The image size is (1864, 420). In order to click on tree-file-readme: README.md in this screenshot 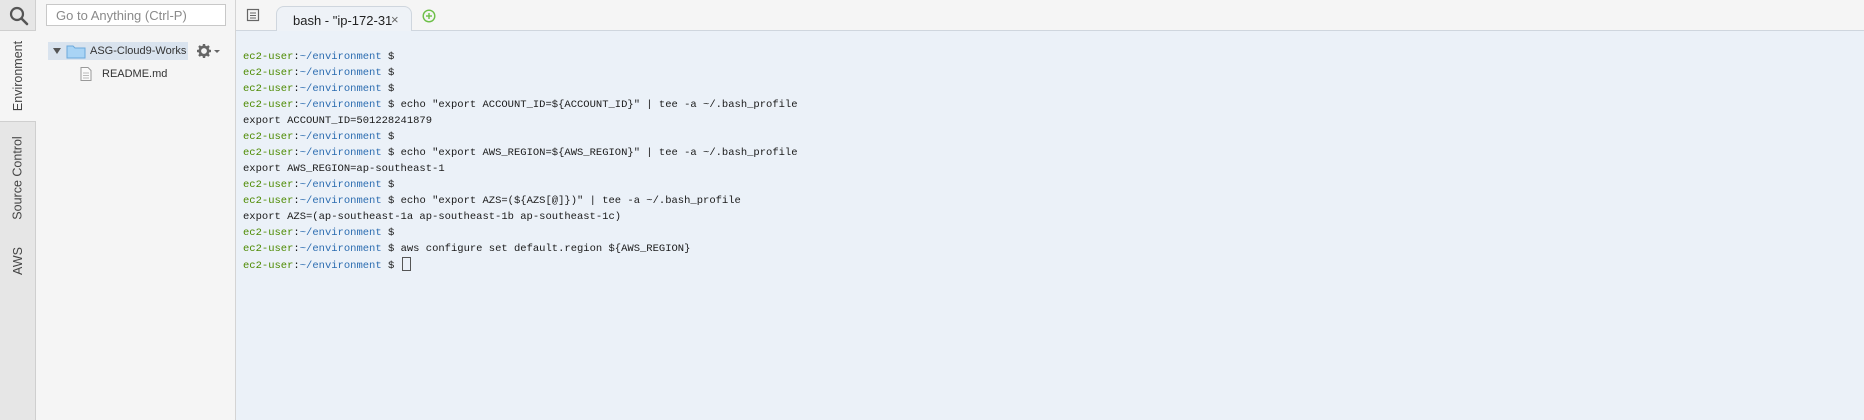, I will do `click(123, 74)`.